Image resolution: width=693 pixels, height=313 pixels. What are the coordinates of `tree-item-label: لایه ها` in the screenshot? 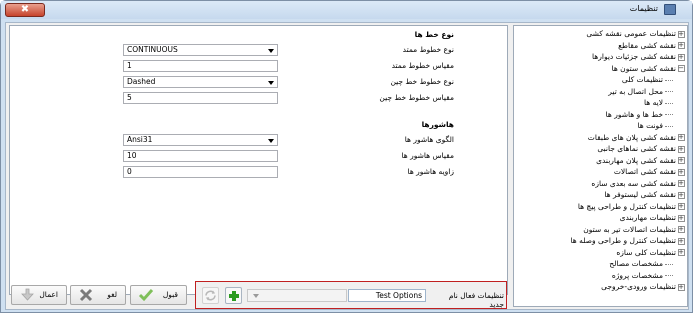 It's located at (653, 102).